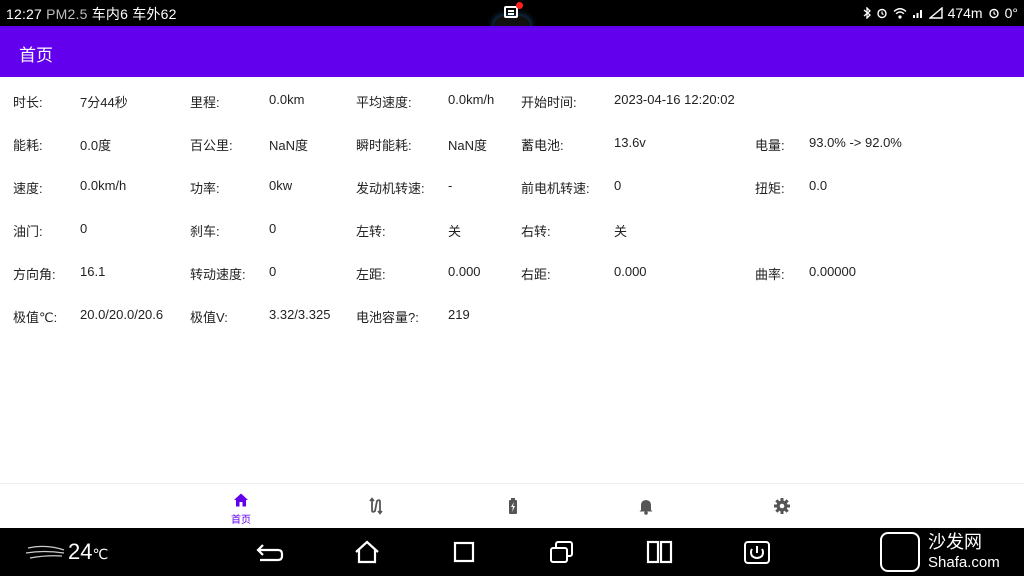  I want to click on temperature-unit: ℃, so click(100, 554).